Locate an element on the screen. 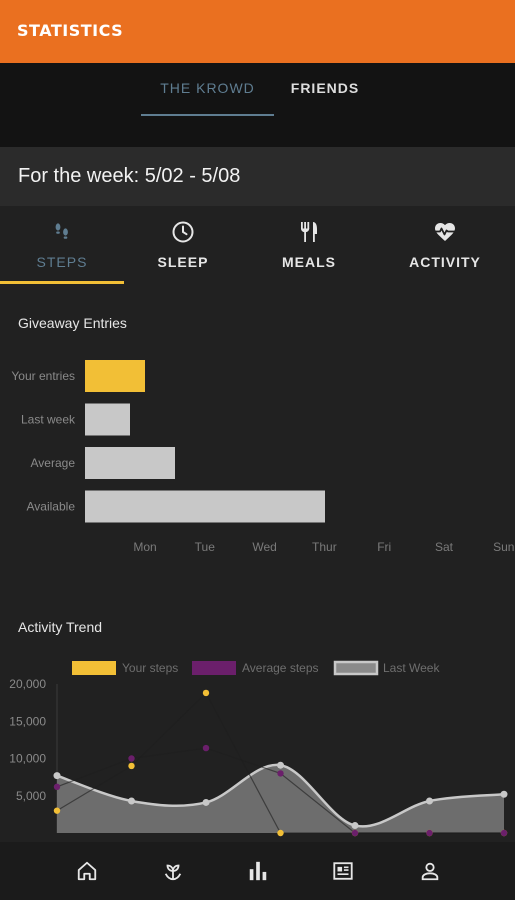 The width and height of the screenshot is (515, 900). nav-sprout is located at coordinates (174, 871).